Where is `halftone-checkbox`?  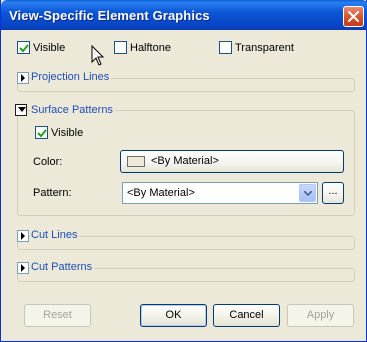 halftone-checkbox is located at coordinates (120, 47).